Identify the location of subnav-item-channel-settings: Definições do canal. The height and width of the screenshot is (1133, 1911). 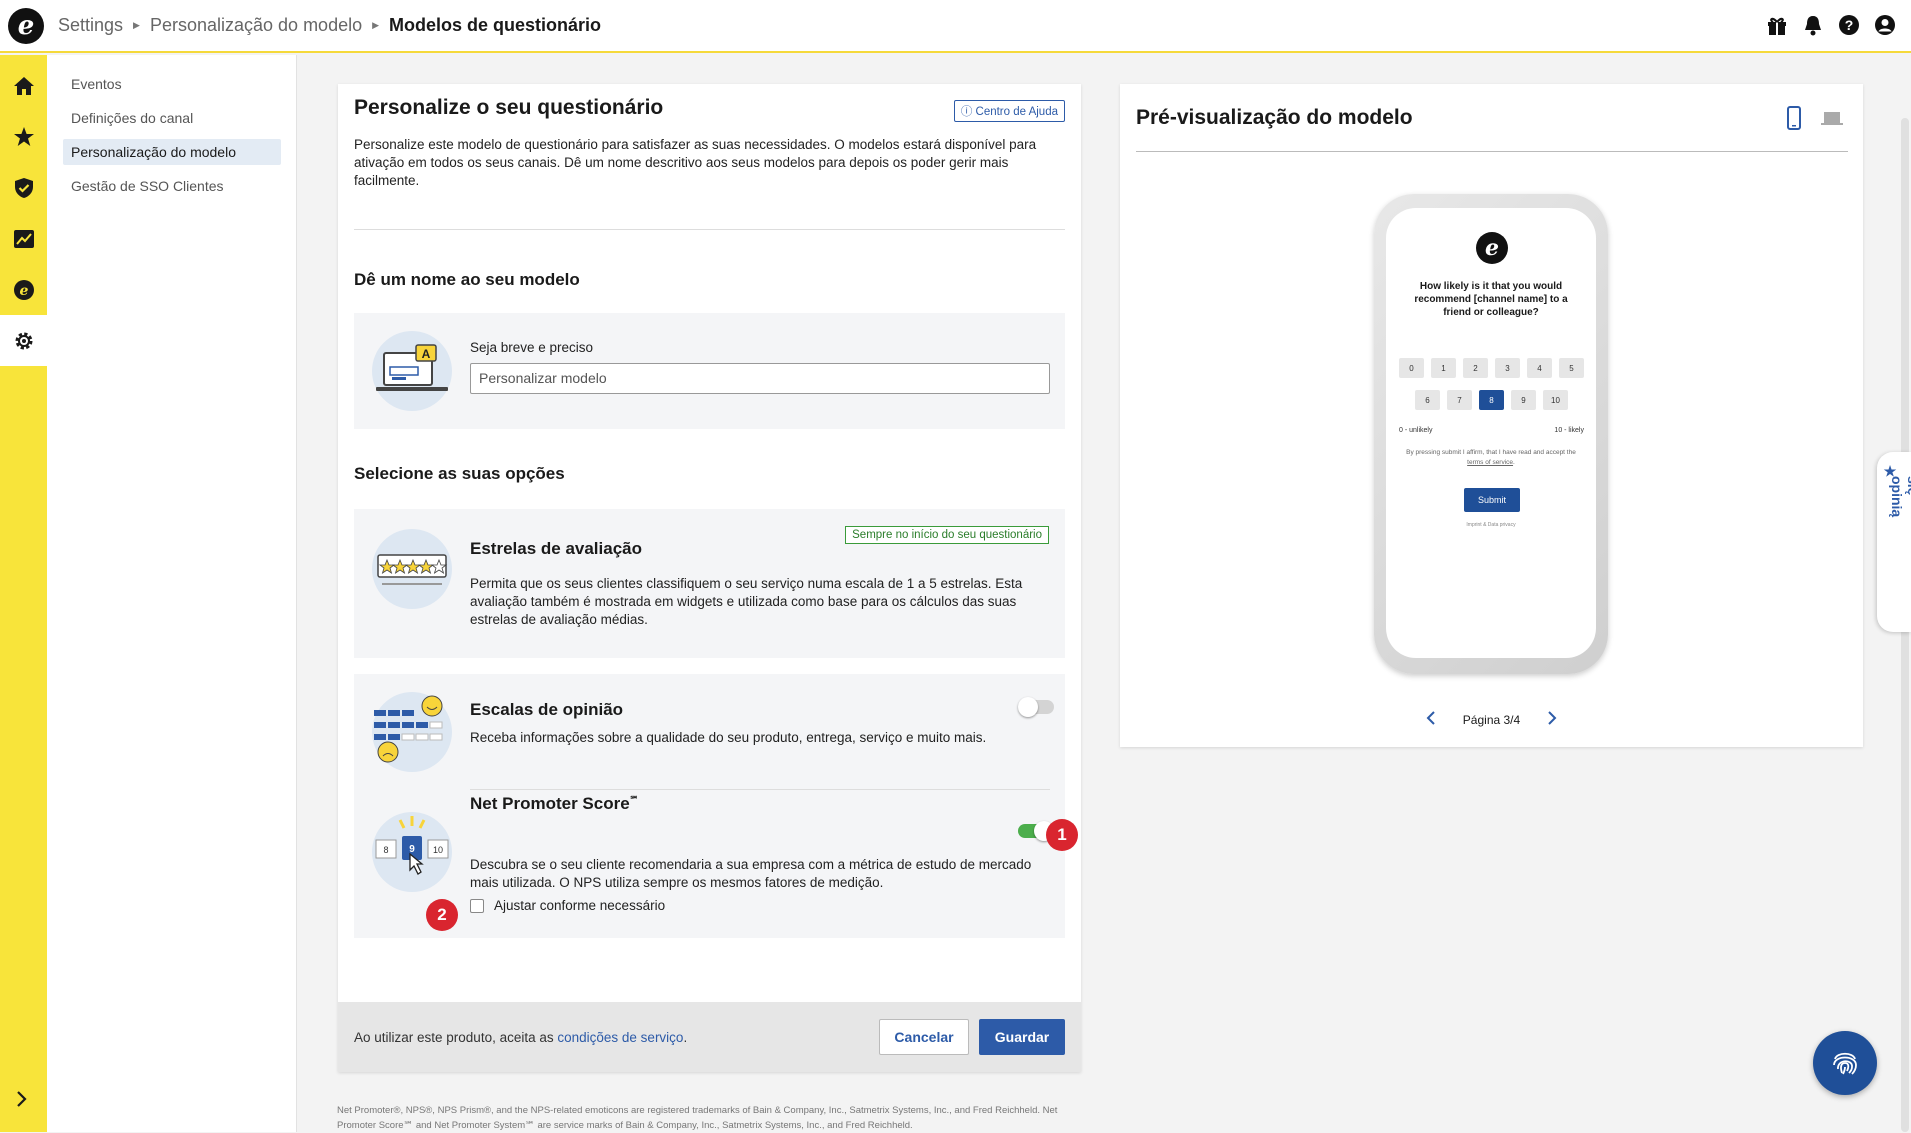
(172, 118).